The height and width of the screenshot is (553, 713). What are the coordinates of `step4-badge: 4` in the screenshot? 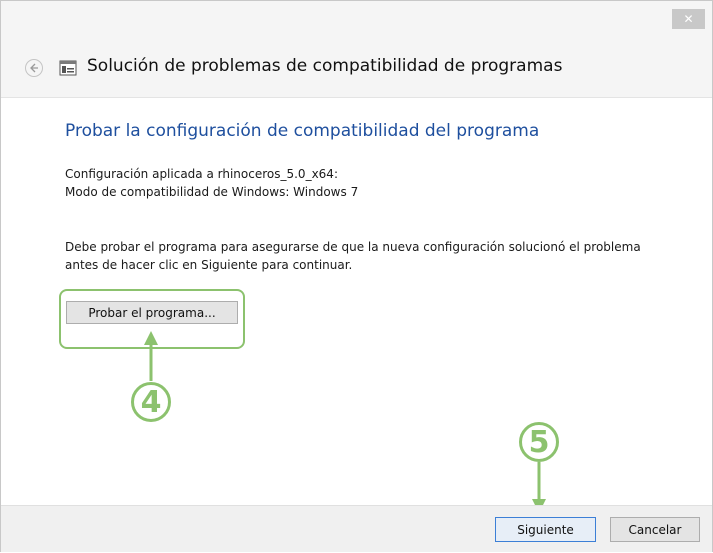 It's located at (151, 402).